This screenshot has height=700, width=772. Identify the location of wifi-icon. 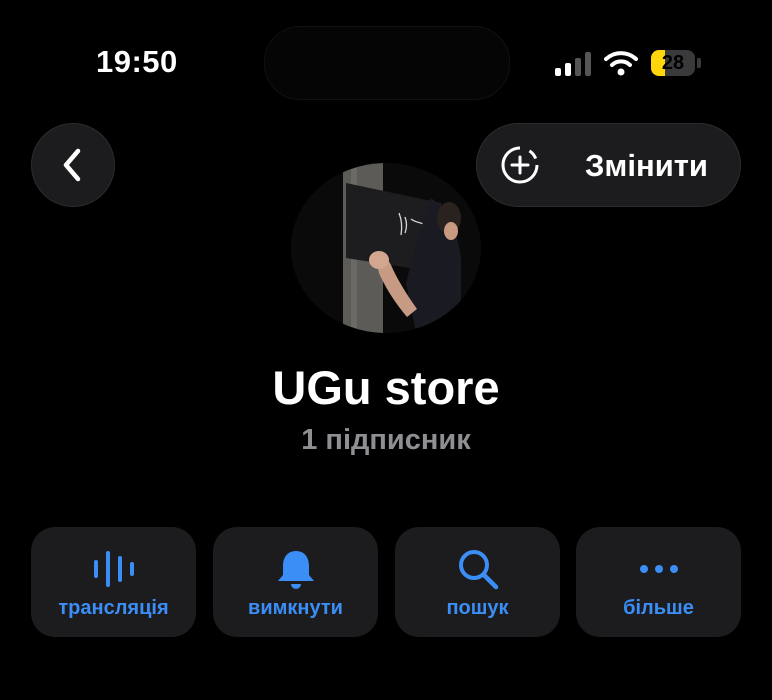
(621, 63).